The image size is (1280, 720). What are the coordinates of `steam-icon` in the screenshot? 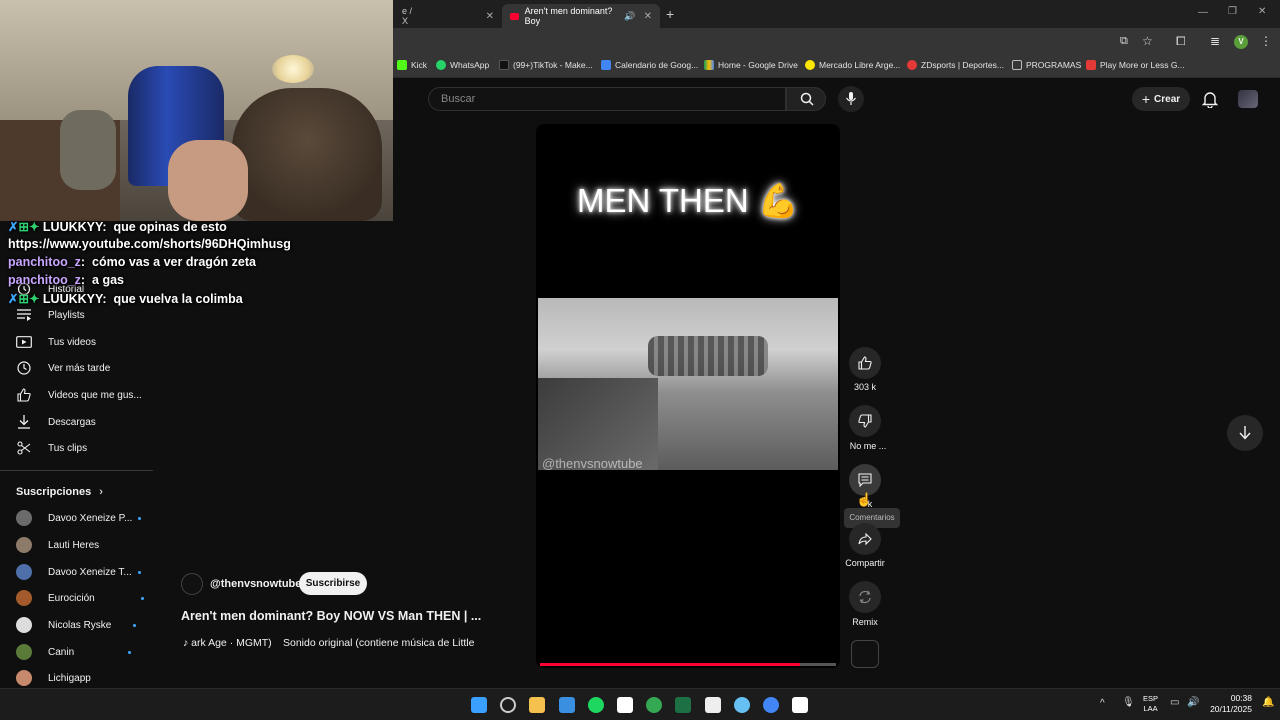 It's located at (741, 705).